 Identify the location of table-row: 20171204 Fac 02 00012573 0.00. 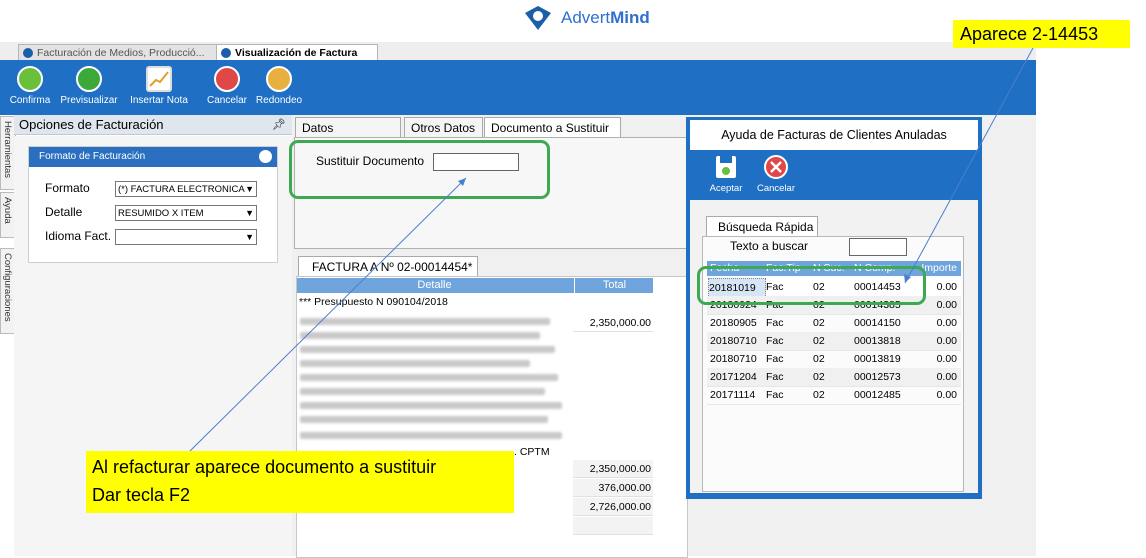
(834, 377).